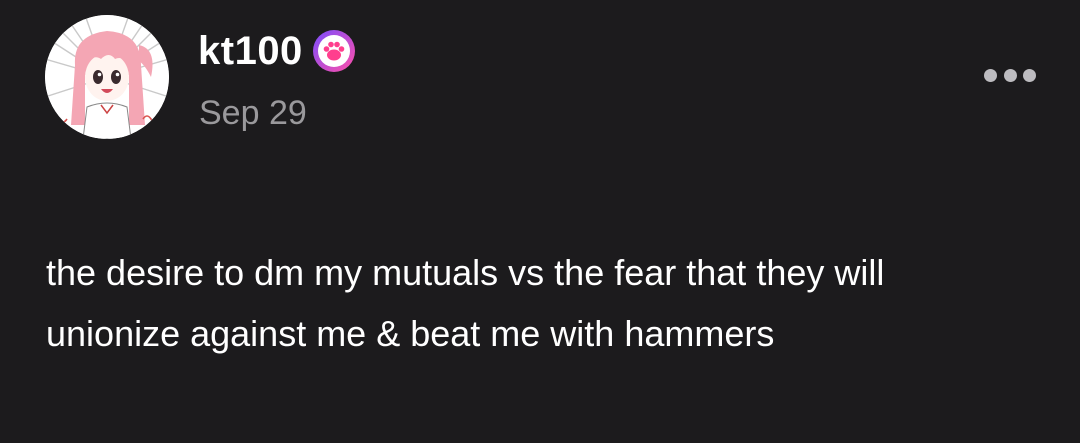 This screenshot has width=1080, height=443. Describe the element at coordinates (253, 113) in the screenshot. I see `post-date: Sep 29` at that location.